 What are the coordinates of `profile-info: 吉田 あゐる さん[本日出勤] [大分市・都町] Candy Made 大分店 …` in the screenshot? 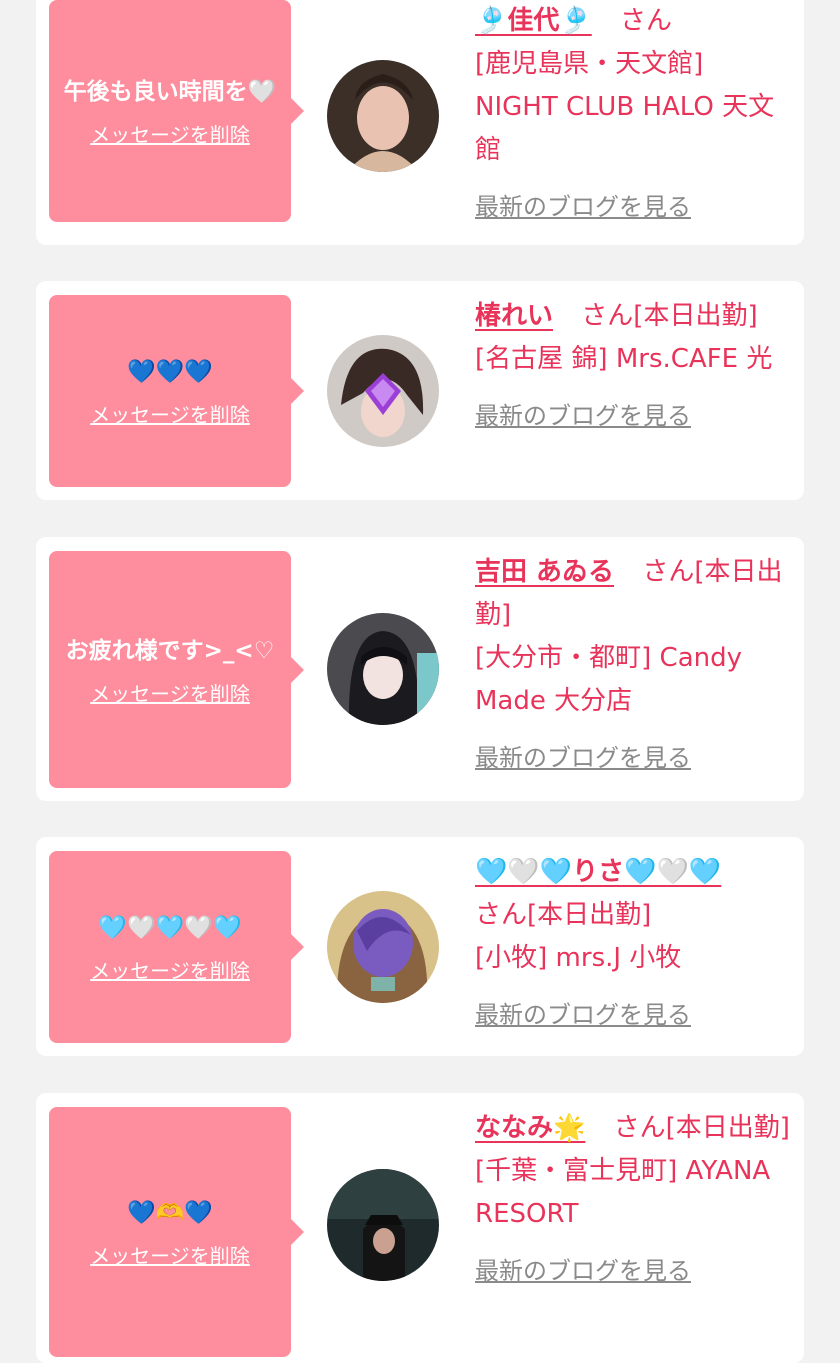 It's located at (634, 665).